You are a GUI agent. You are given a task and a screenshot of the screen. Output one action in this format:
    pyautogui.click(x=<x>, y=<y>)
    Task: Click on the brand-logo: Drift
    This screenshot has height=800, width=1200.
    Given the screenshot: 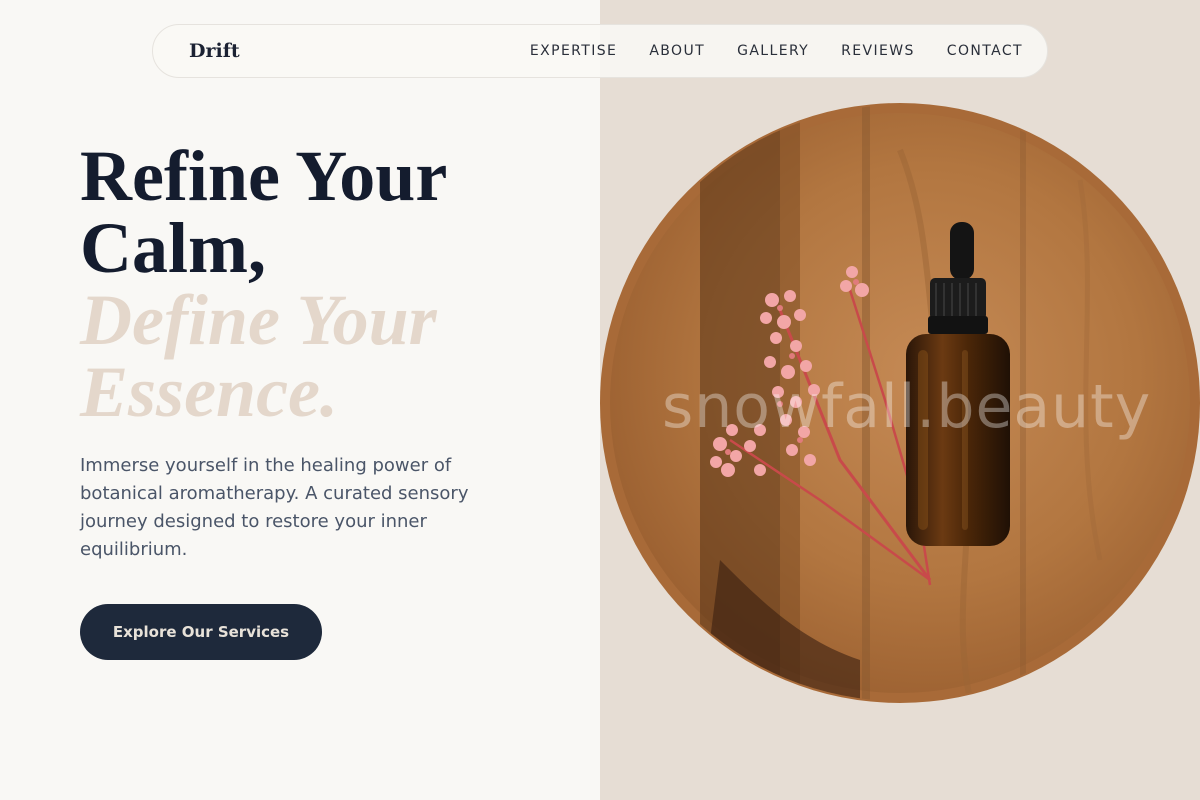 What is the action you would take?
    pyautogui.click(x=214, y=51)
    